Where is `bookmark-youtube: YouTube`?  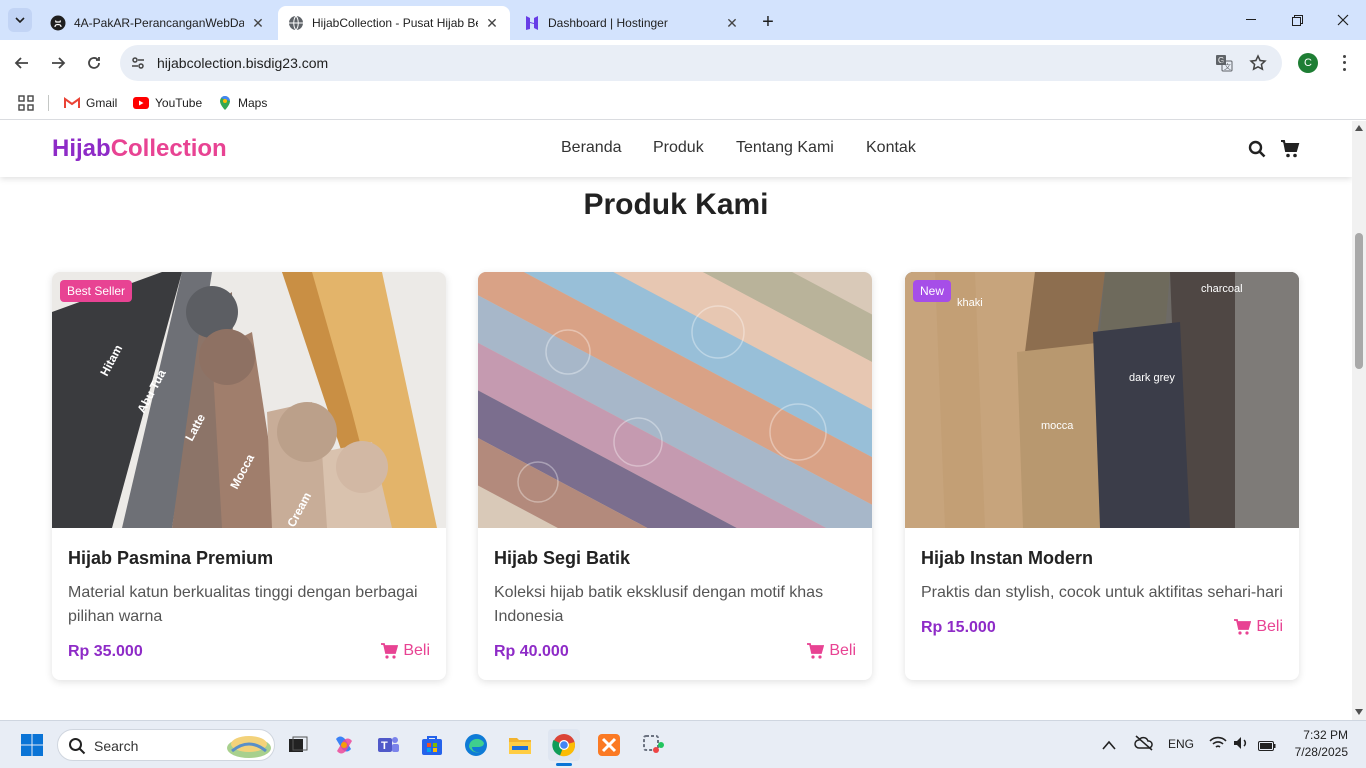 bookmark-youtube: YouTube is located at coordinates (167, 103).